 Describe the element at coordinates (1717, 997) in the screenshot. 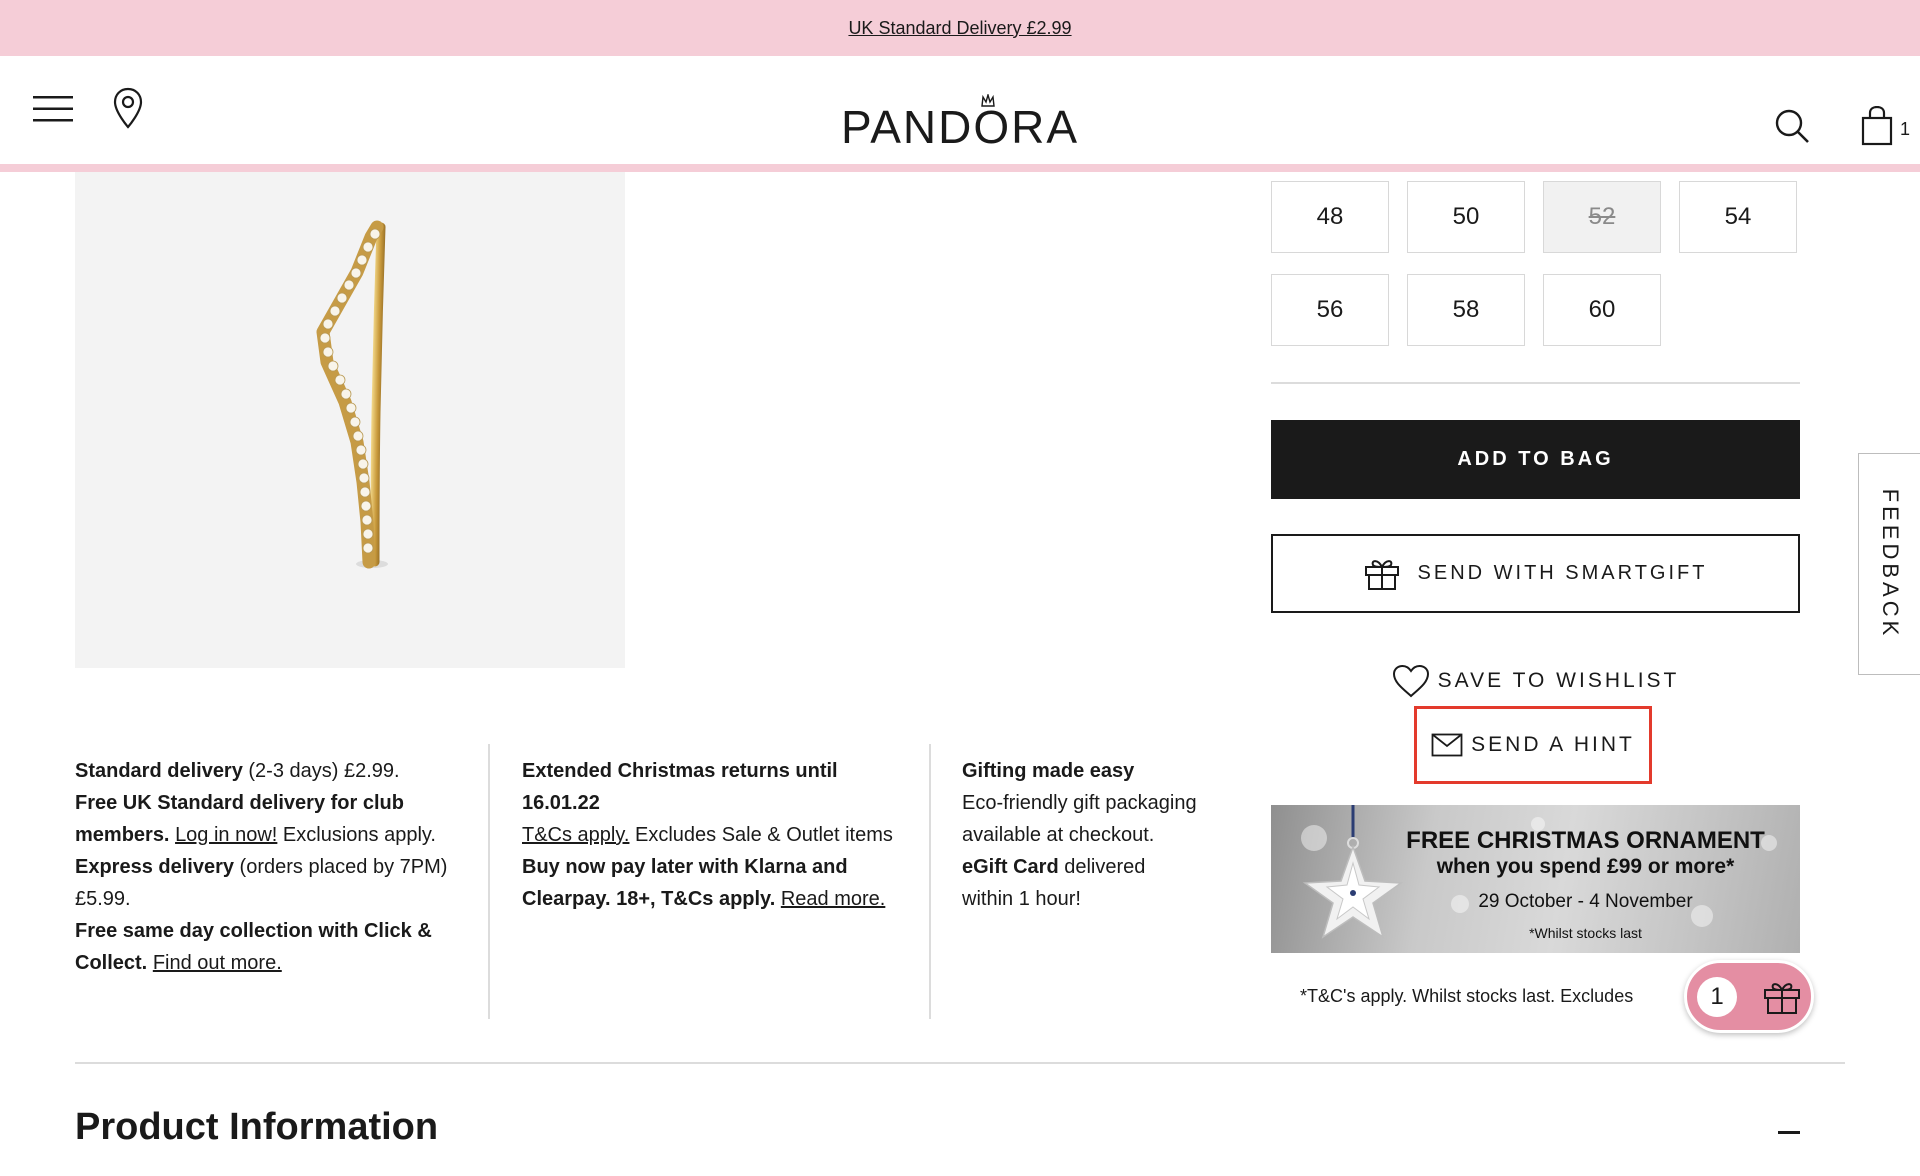

I see `gift-count-badge: 1` at that location.